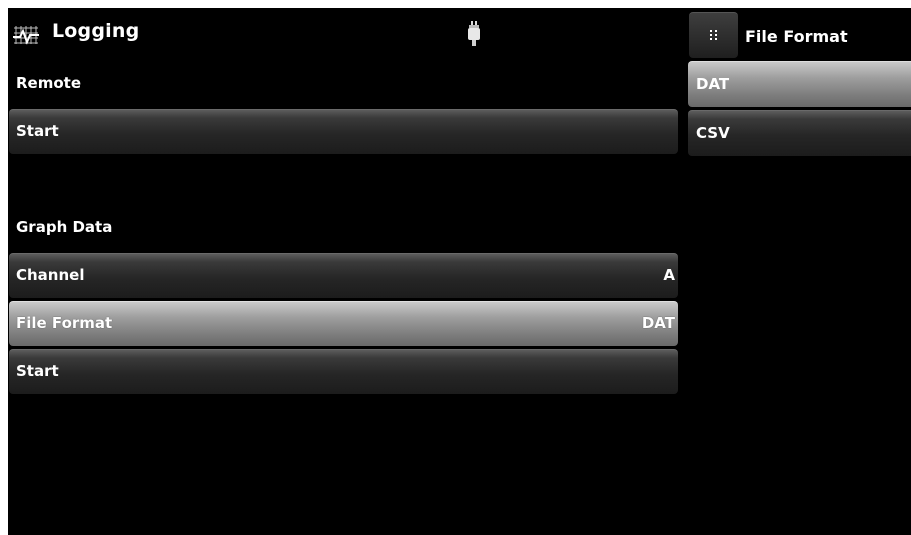 This screenshot has height=535, width=911. I want to click on option-label: CSV, so click(713, 133).